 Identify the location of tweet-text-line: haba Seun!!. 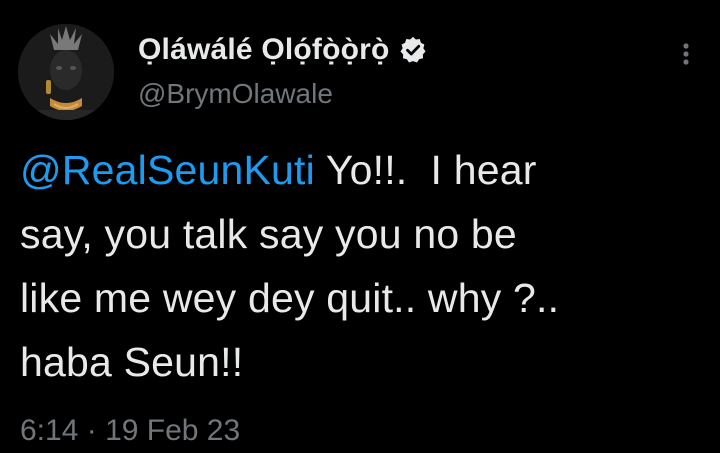
(132, 362).